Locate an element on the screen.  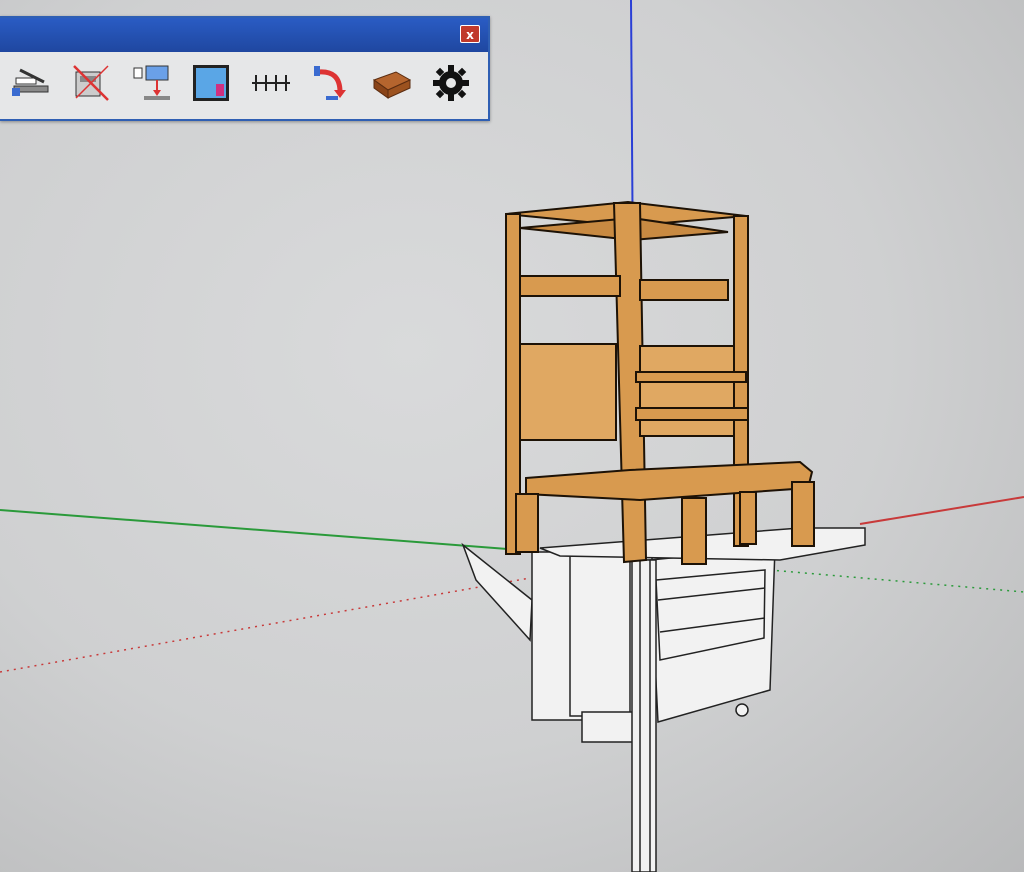
insert-component-icon is located at coordinates (151, 83).